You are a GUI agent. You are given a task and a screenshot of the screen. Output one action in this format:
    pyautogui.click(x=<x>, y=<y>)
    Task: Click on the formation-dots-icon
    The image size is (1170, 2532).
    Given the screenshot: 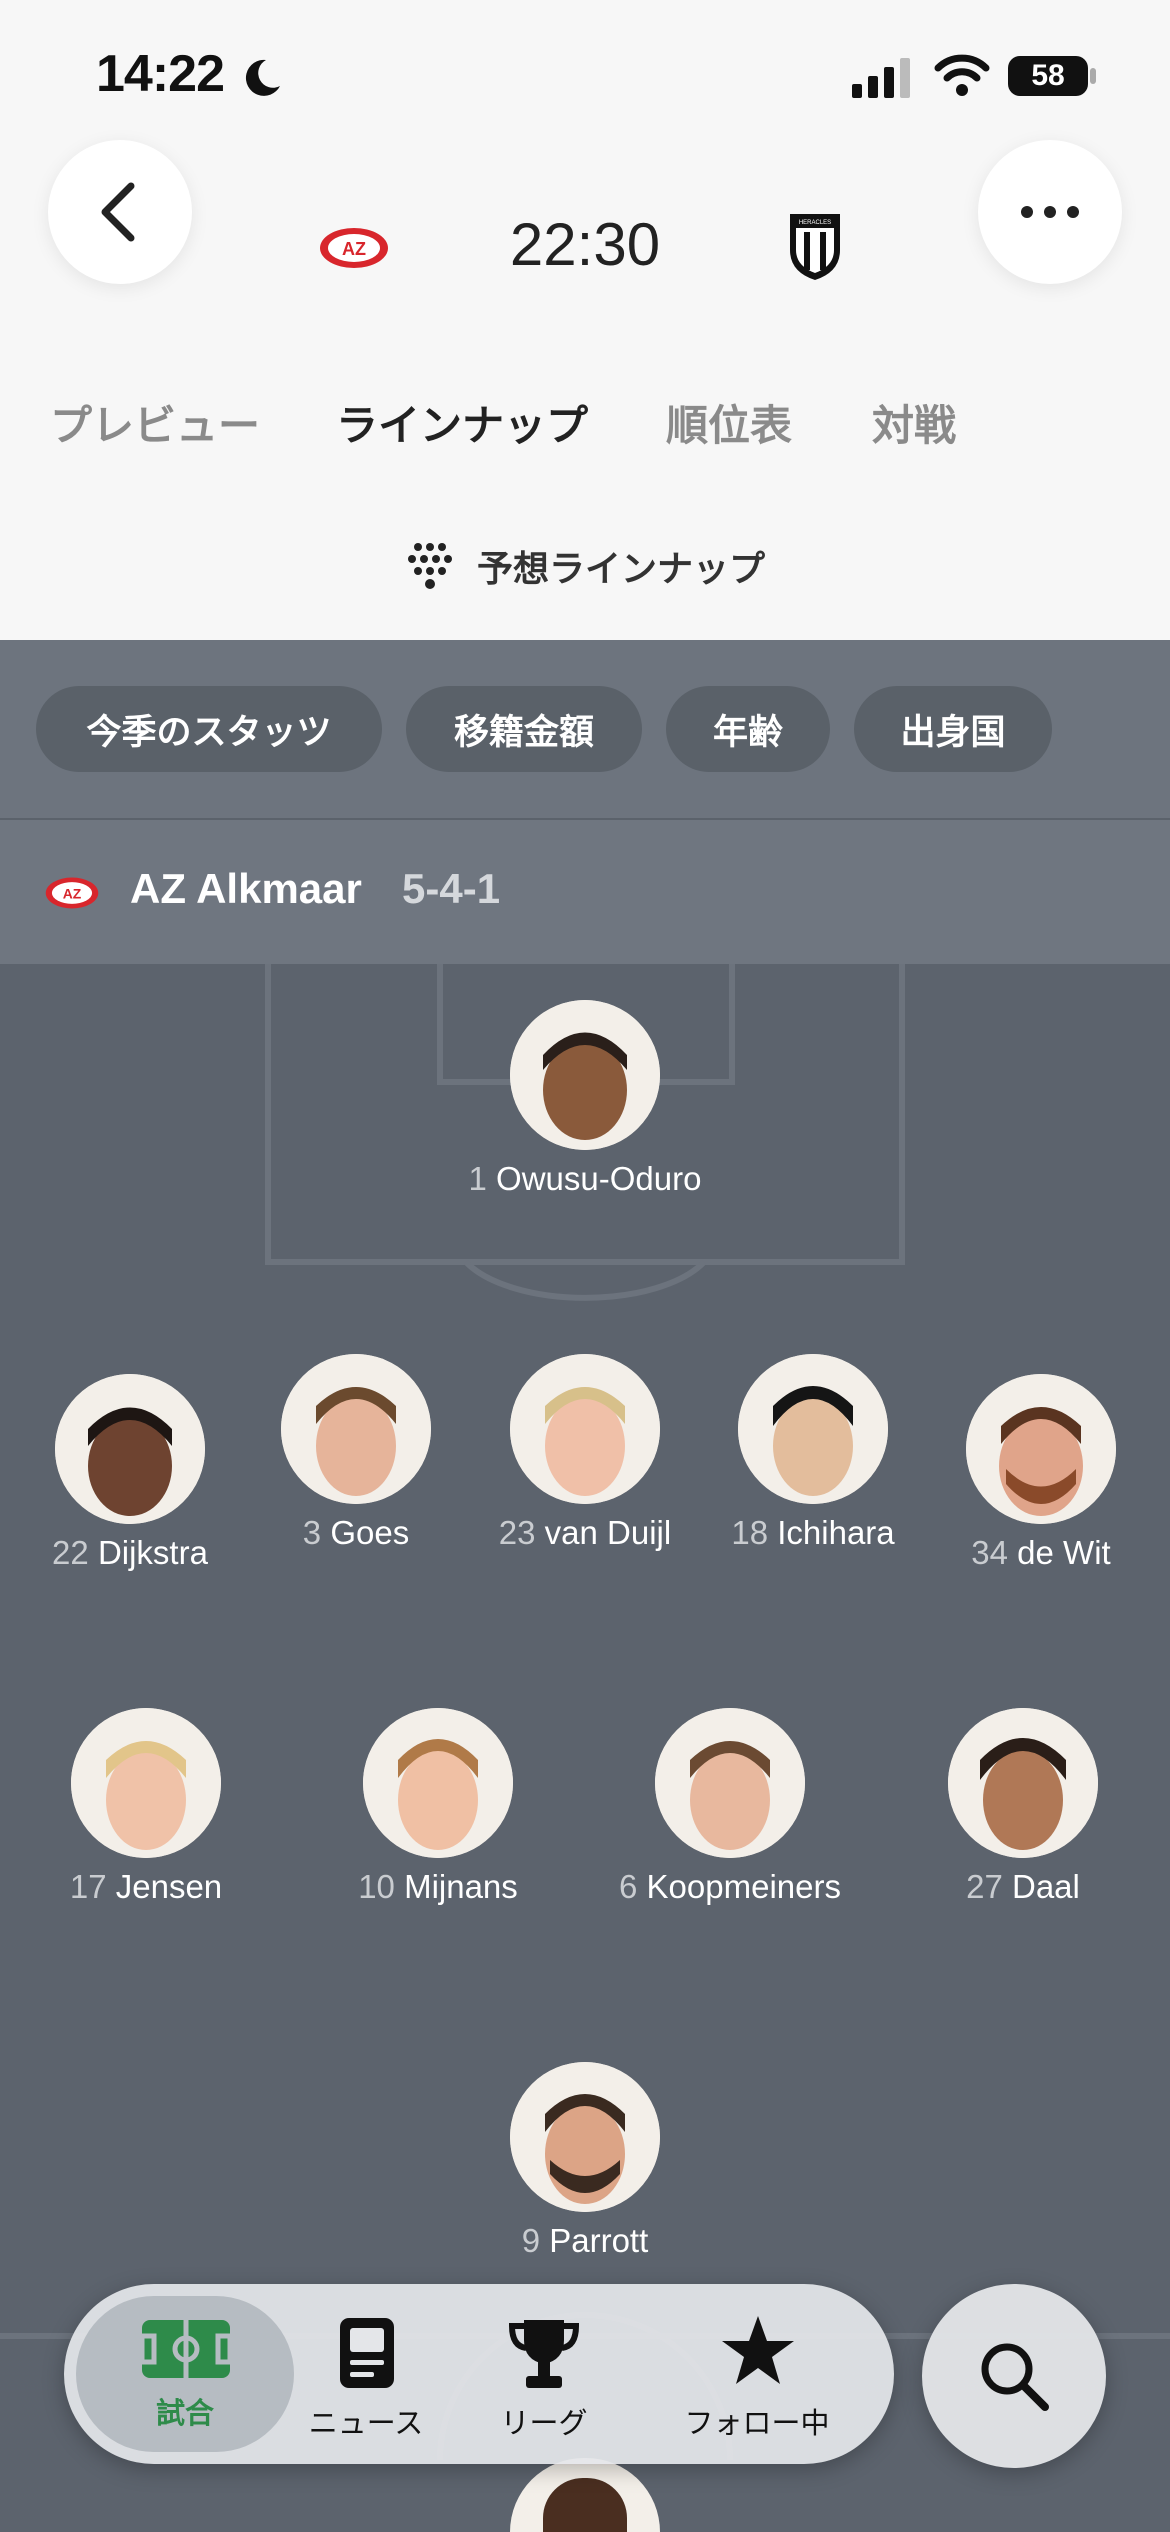 What is the action you would take?
    pyautogui.click(x=429, y=566)
    